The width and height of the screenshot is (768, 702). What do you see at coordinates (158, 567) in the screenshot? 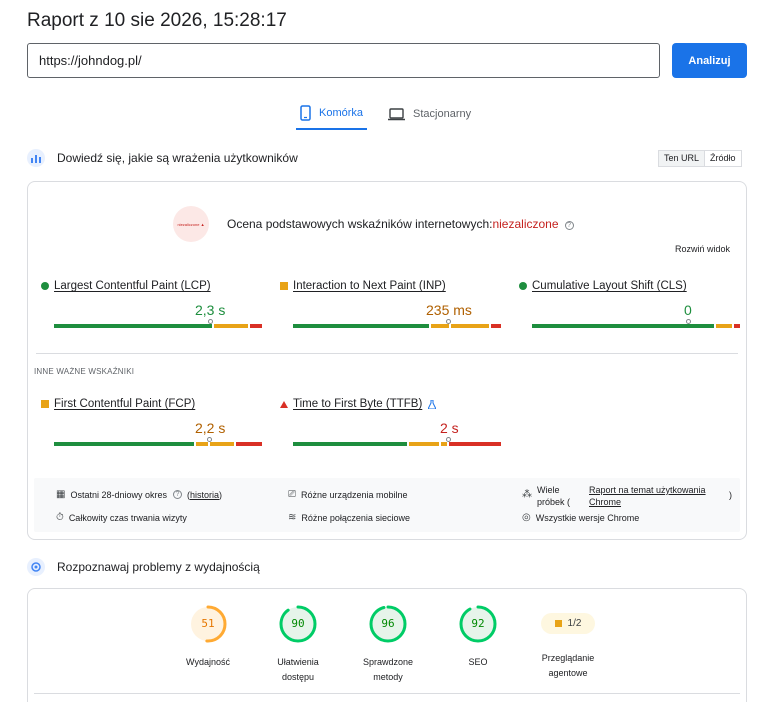
I see `perf-section-heading: Rozpoznawaj problemy z wydajnością` at bounding box center [158, 567].